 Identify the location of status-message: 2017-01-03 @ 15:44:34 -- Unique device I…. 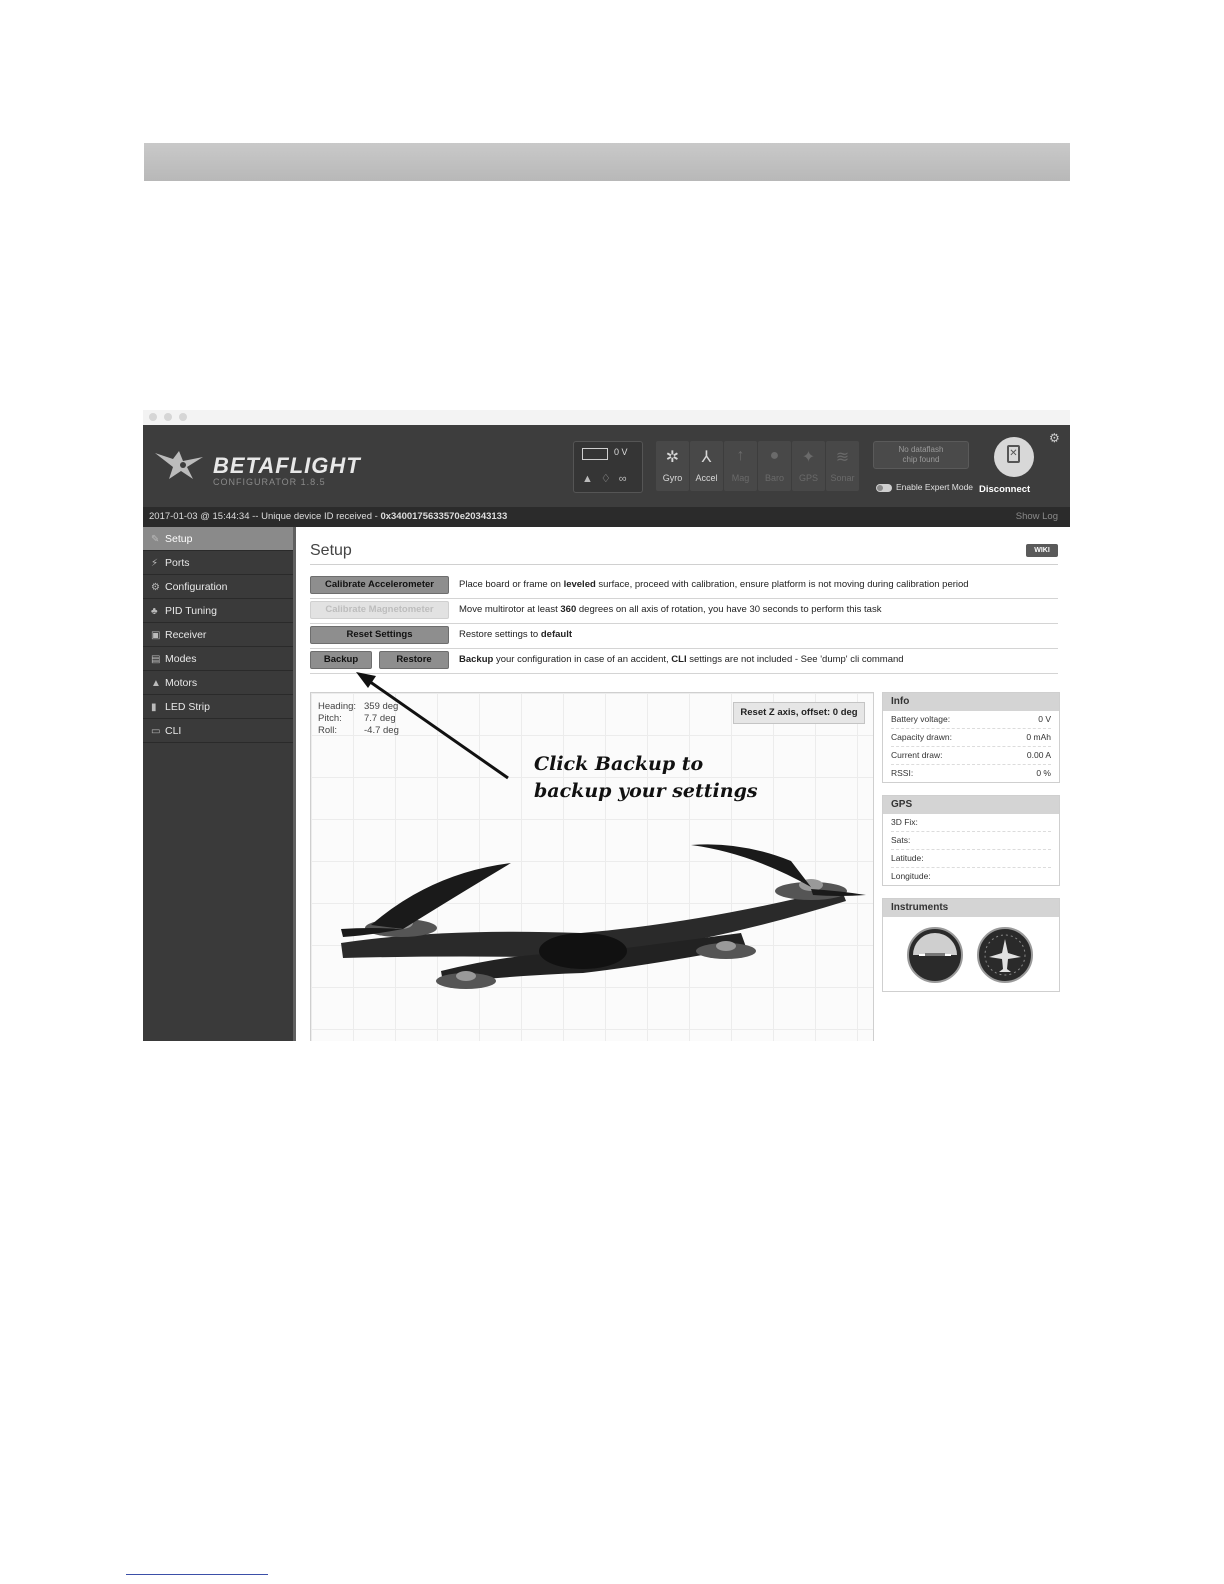
(328, 516).